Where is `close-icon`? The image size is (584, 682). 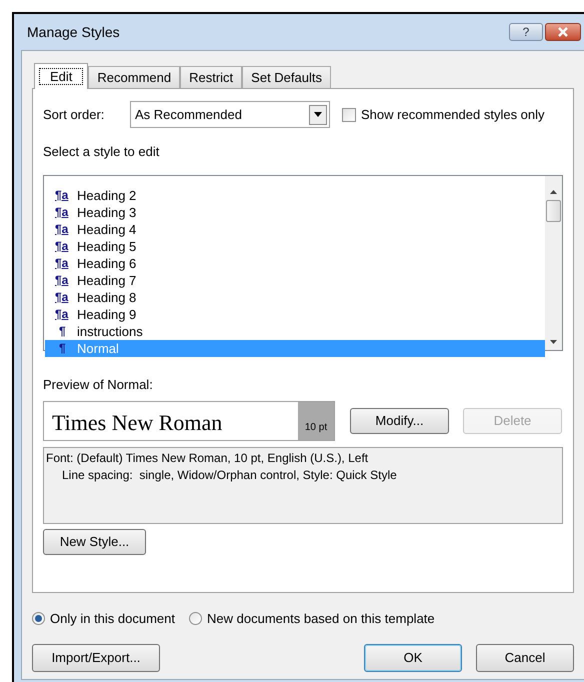
close-icon is located at coordinates (563, 32).